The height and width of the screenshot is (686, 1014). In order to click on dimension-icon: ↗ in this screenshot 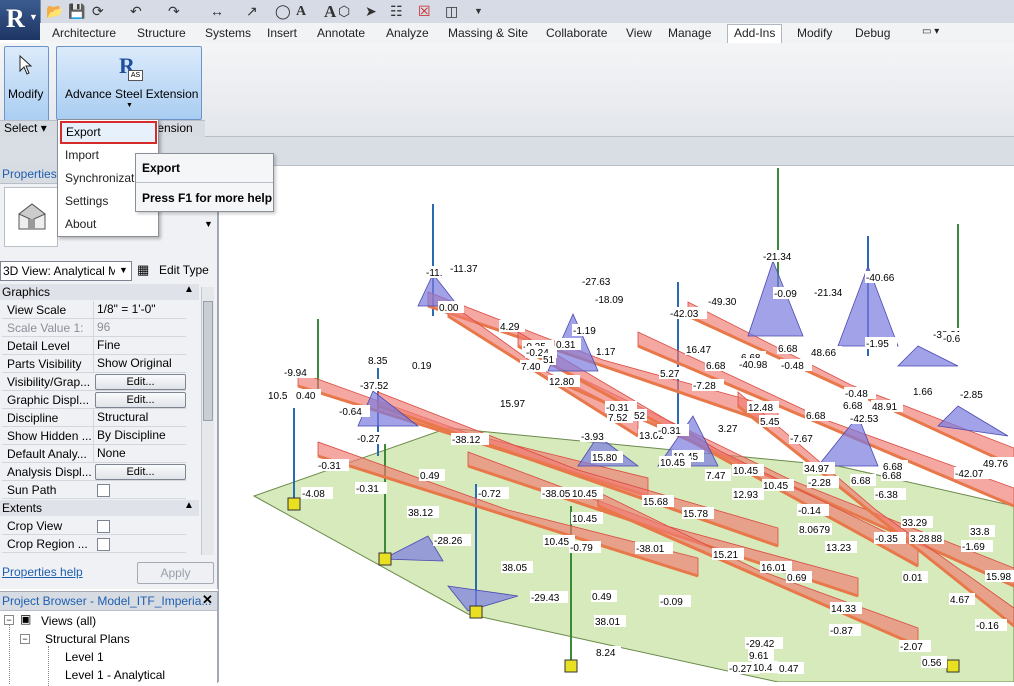, I will do `click(252, 11)`.